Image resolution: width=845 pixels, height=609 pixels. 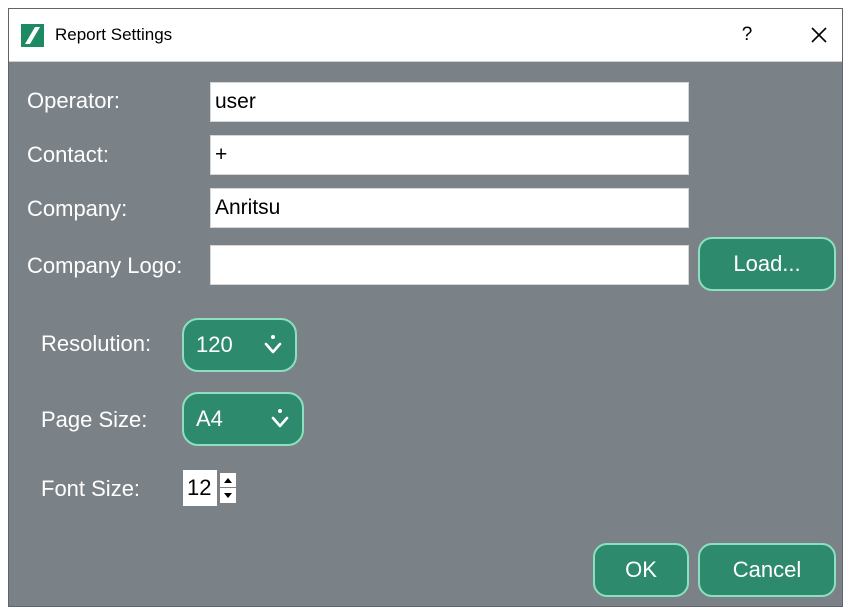 I want to click on company-logo-label: Company Logo:, so click(x=105, y=265).